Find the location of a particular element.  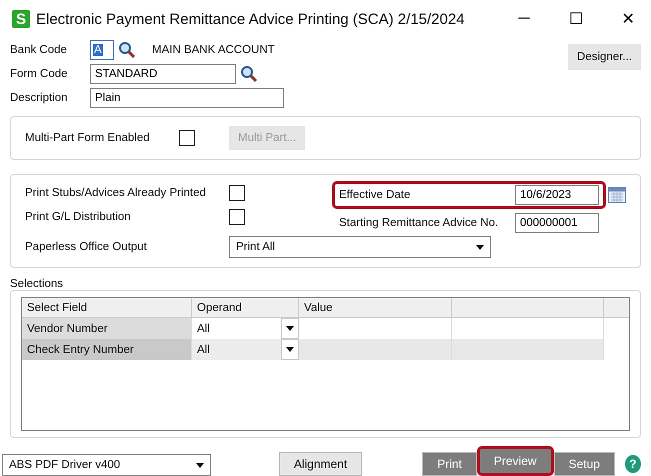

checkbox-label: Print Stubs/Advices Already Printed is located at coordinates (116, 193).